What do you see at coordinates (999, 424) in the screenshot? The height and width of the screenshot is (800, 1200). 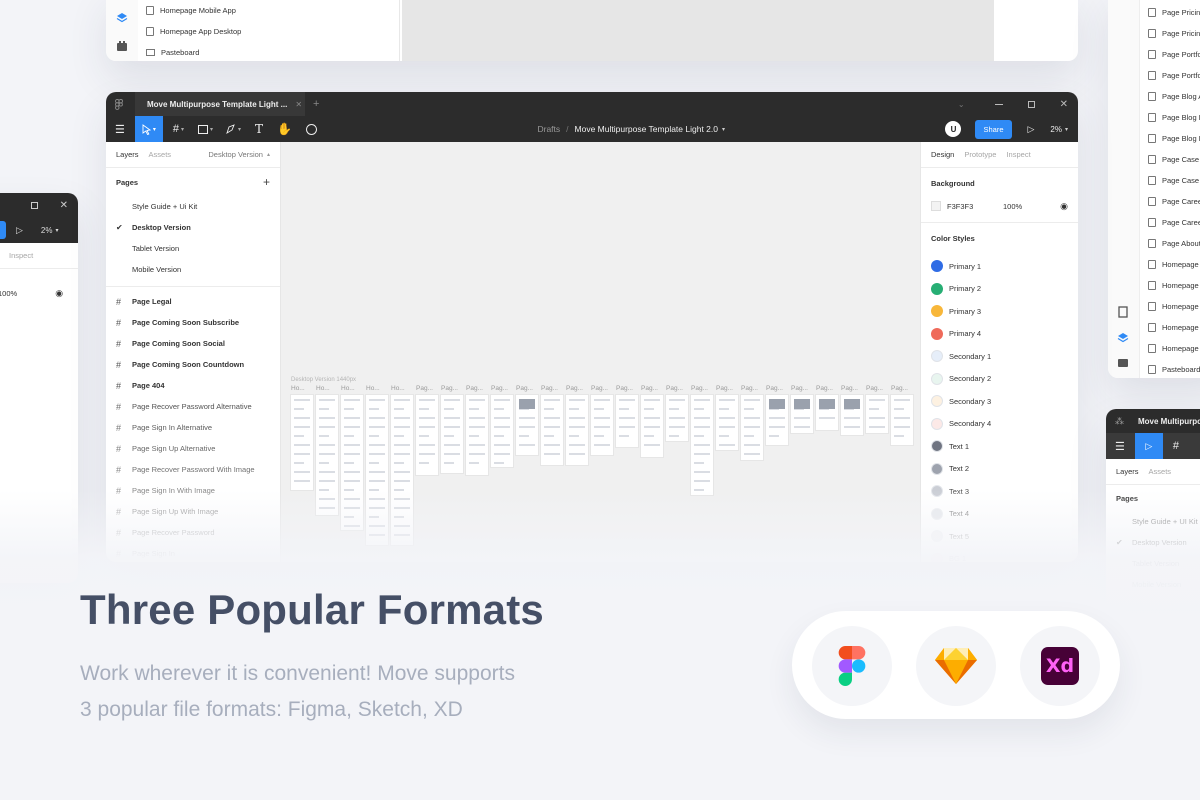 I see `color-style-item: Secondary 4` at bounding box center [999, 424].